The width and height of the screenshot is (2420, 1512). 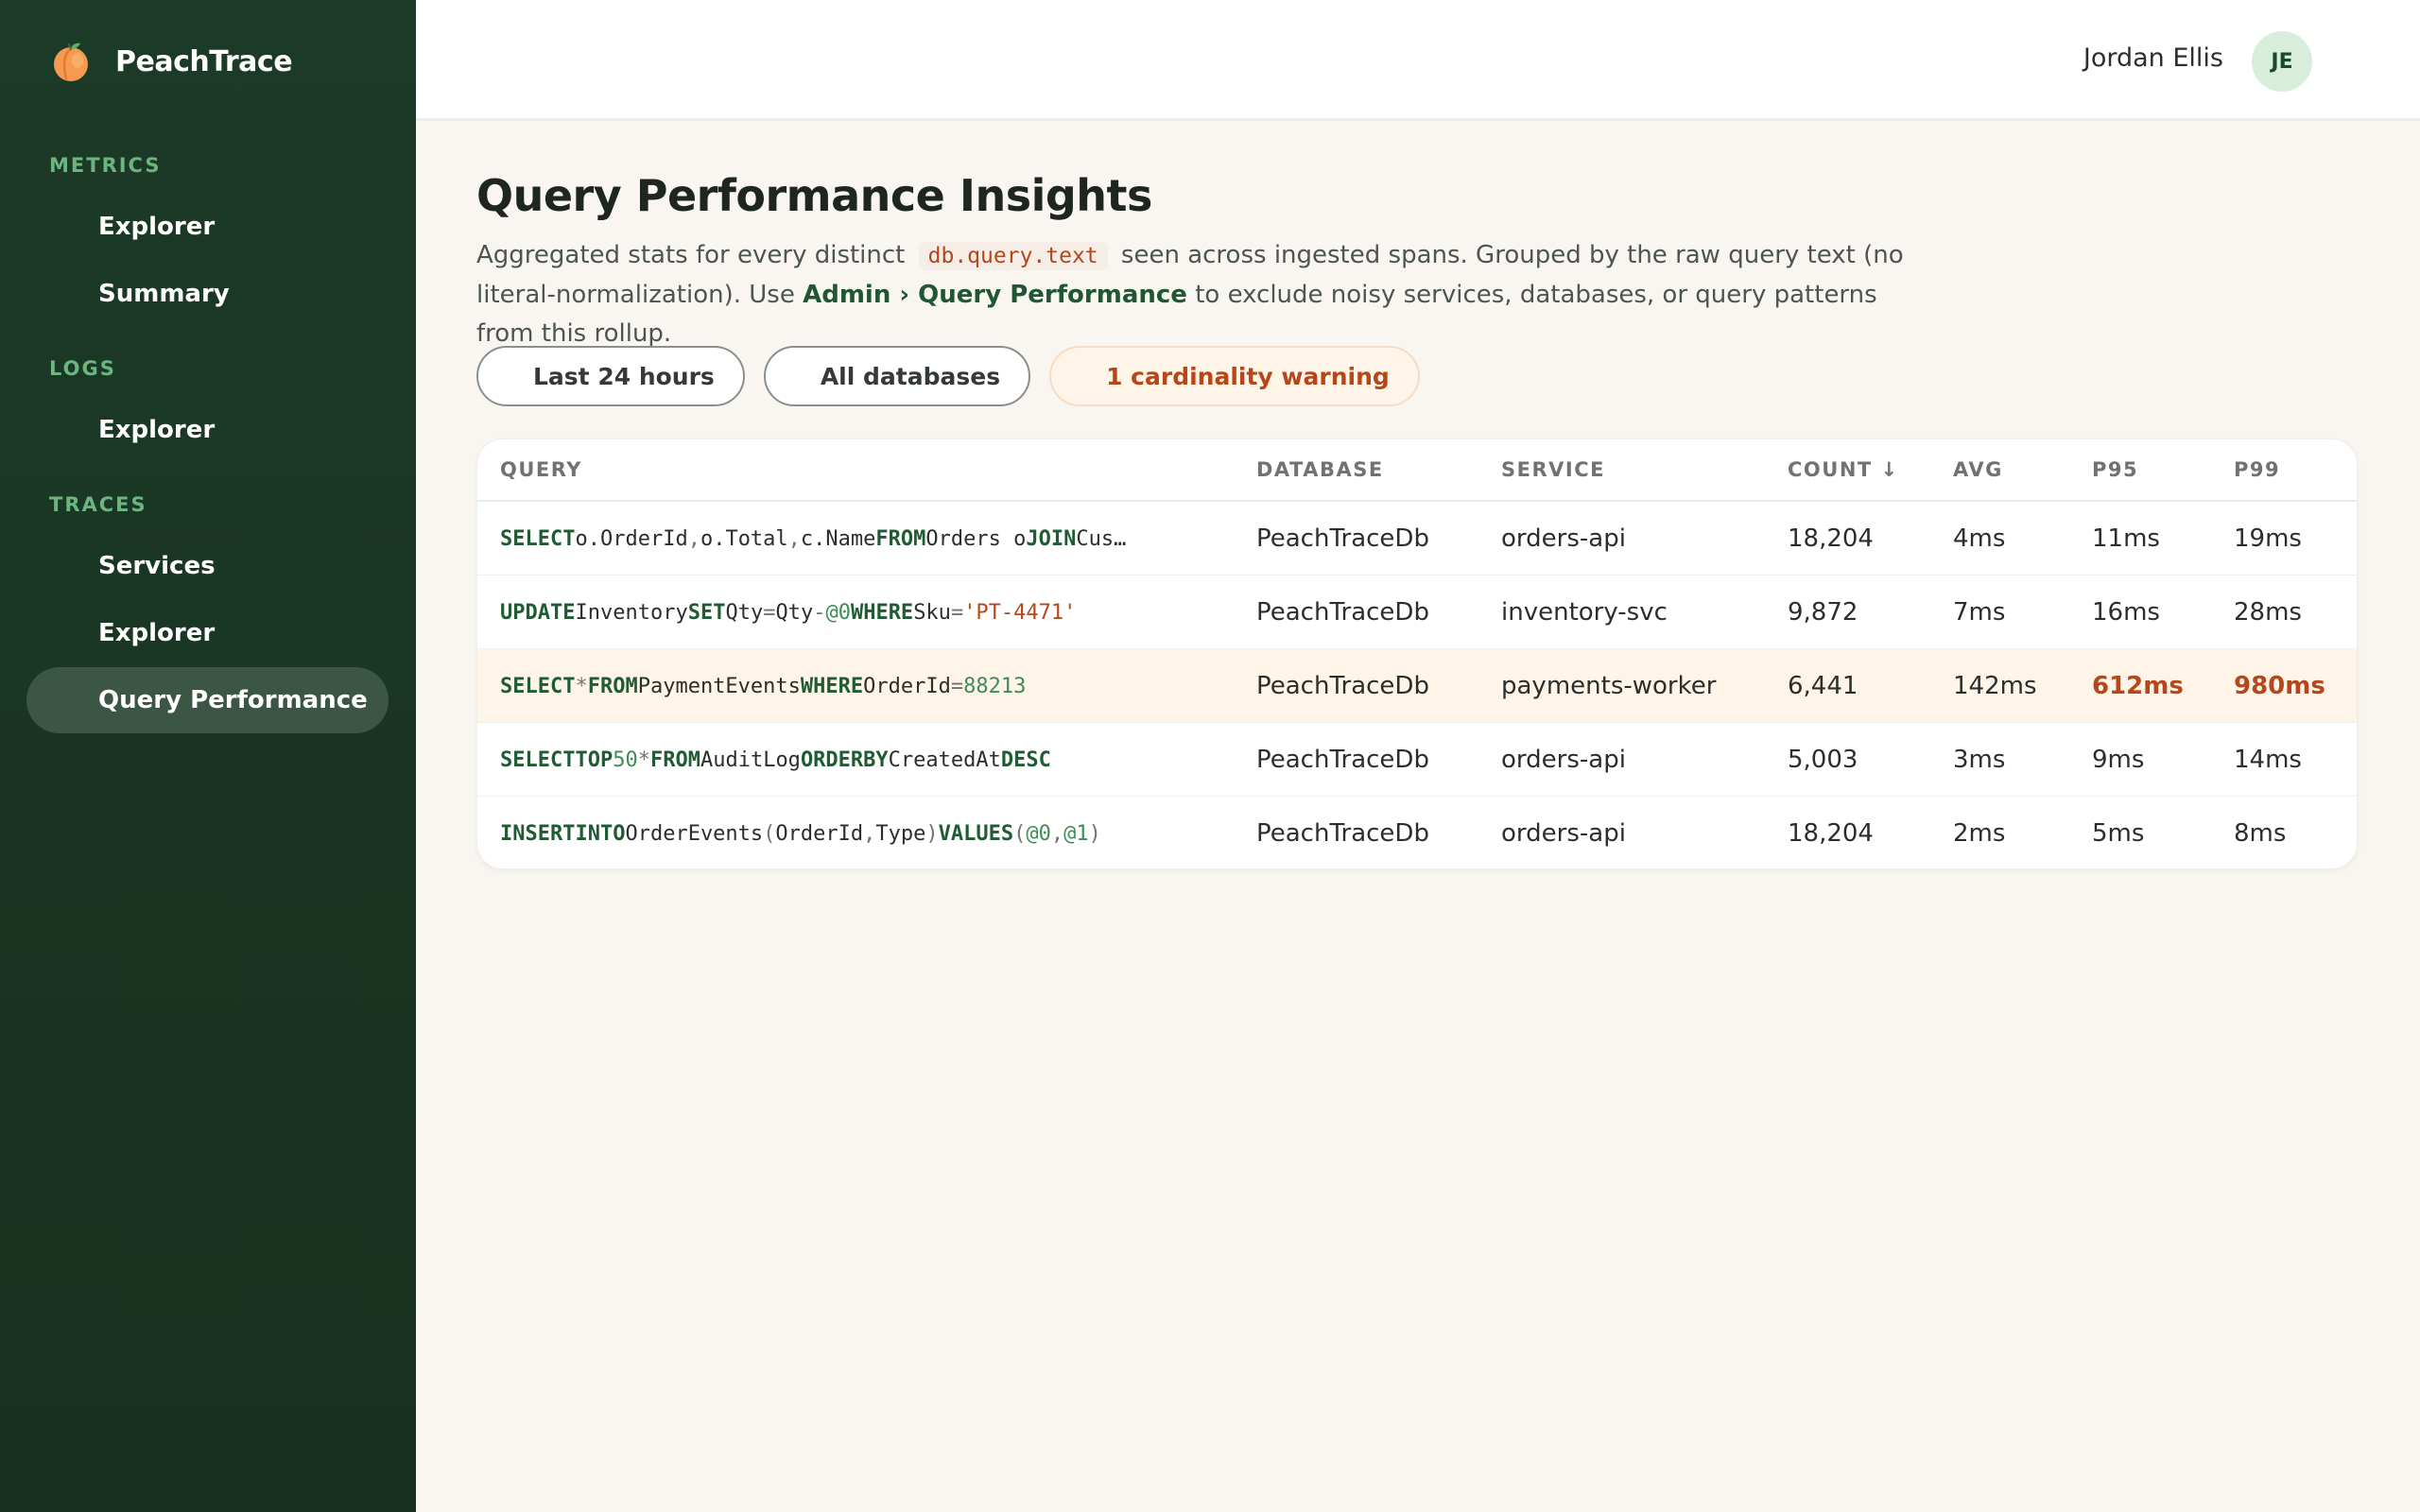 What do you see at coordinates (2138, 686) in the screenshot?
I see `p95-cell: 612ms` at bounding box center [2138, 686].